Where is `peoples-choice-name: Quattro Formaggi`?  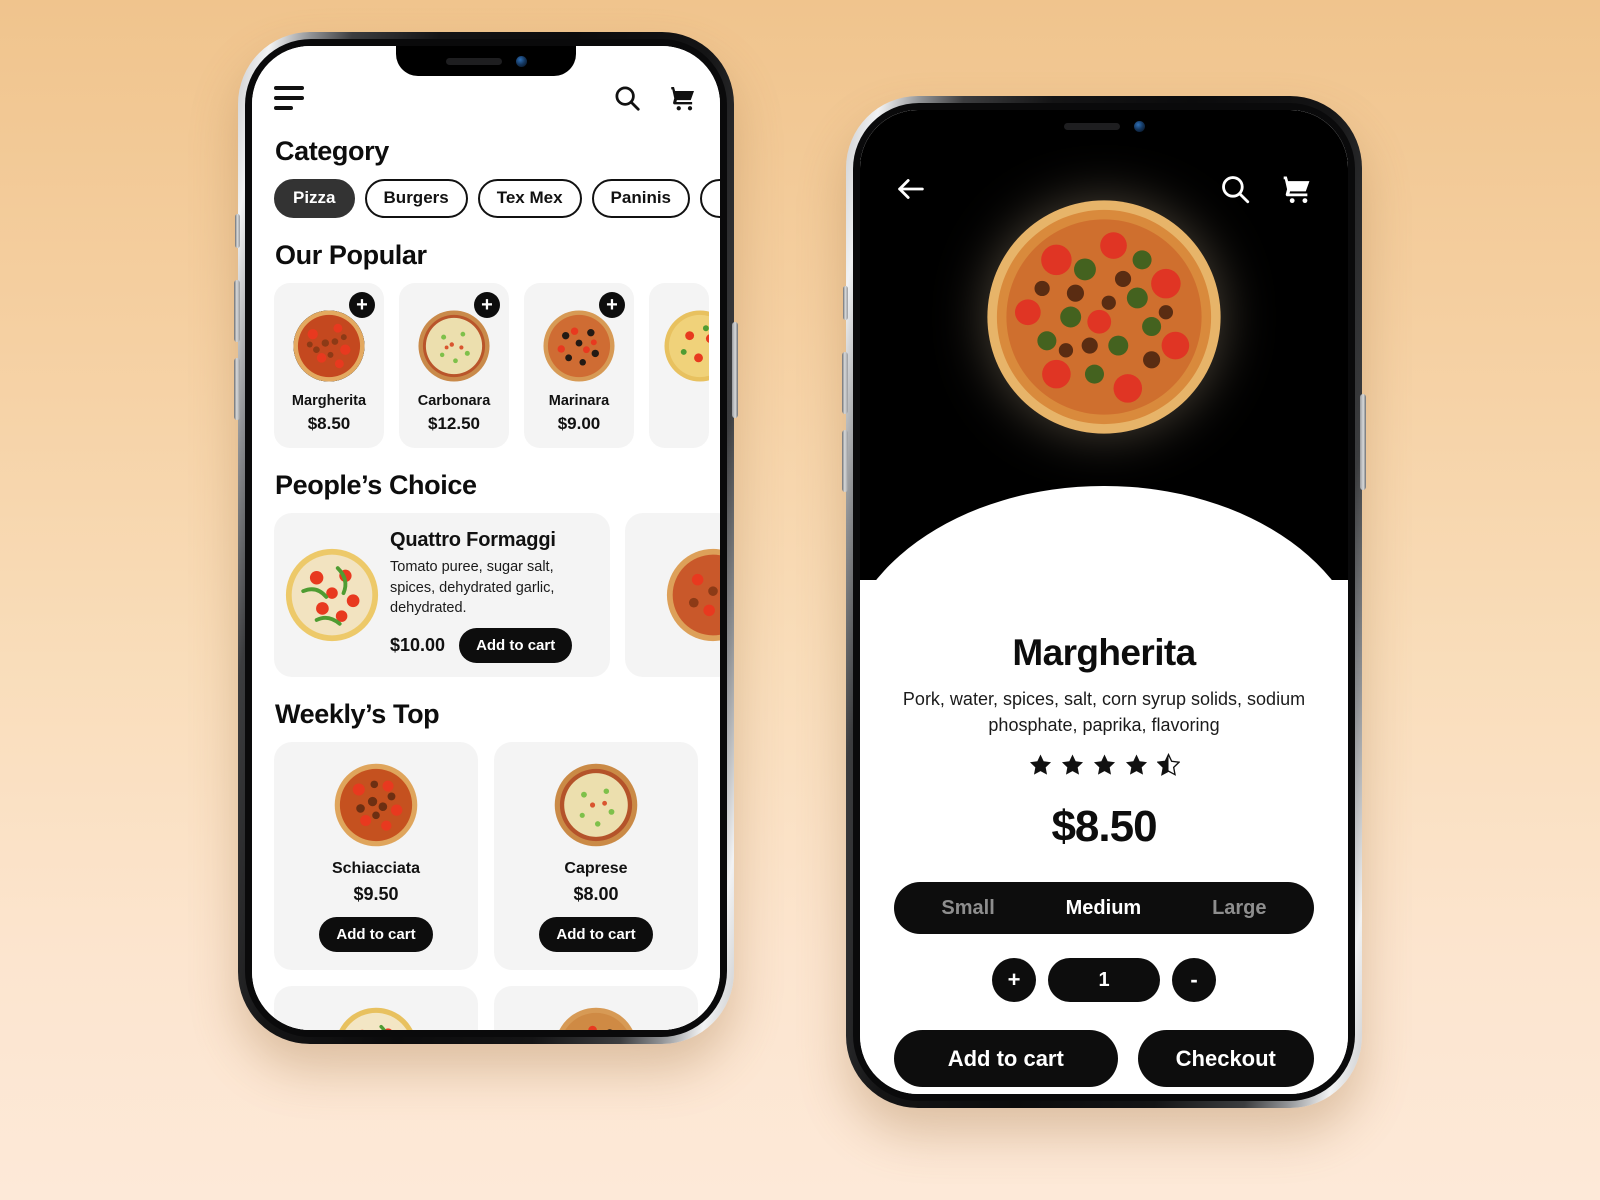 peoples-choice-name: Quattro Formaggi is located at coordinates (473, 540).